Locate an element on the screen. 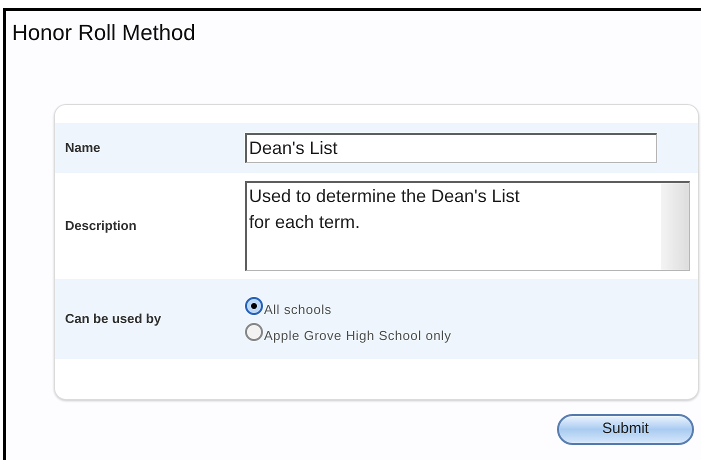 The height and width of the screenshot is (460, 701). description-field: Used to determine the Dean's List for each term. is located at coordinates (467, 226).